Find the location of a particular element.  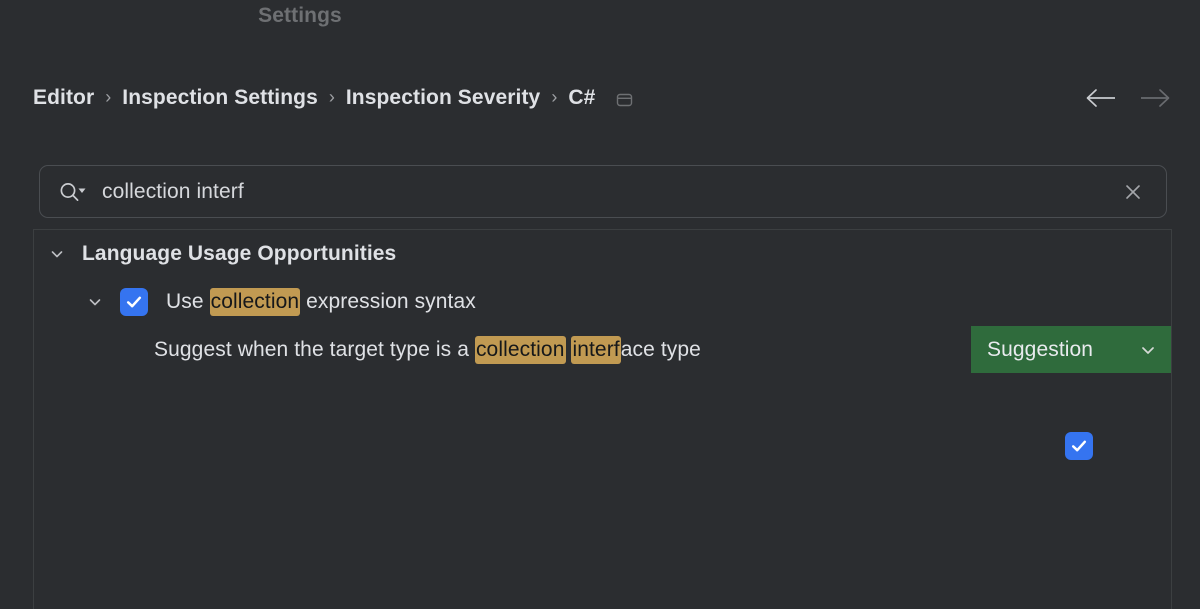

text-run: Use is located at coordinates (188, 301).